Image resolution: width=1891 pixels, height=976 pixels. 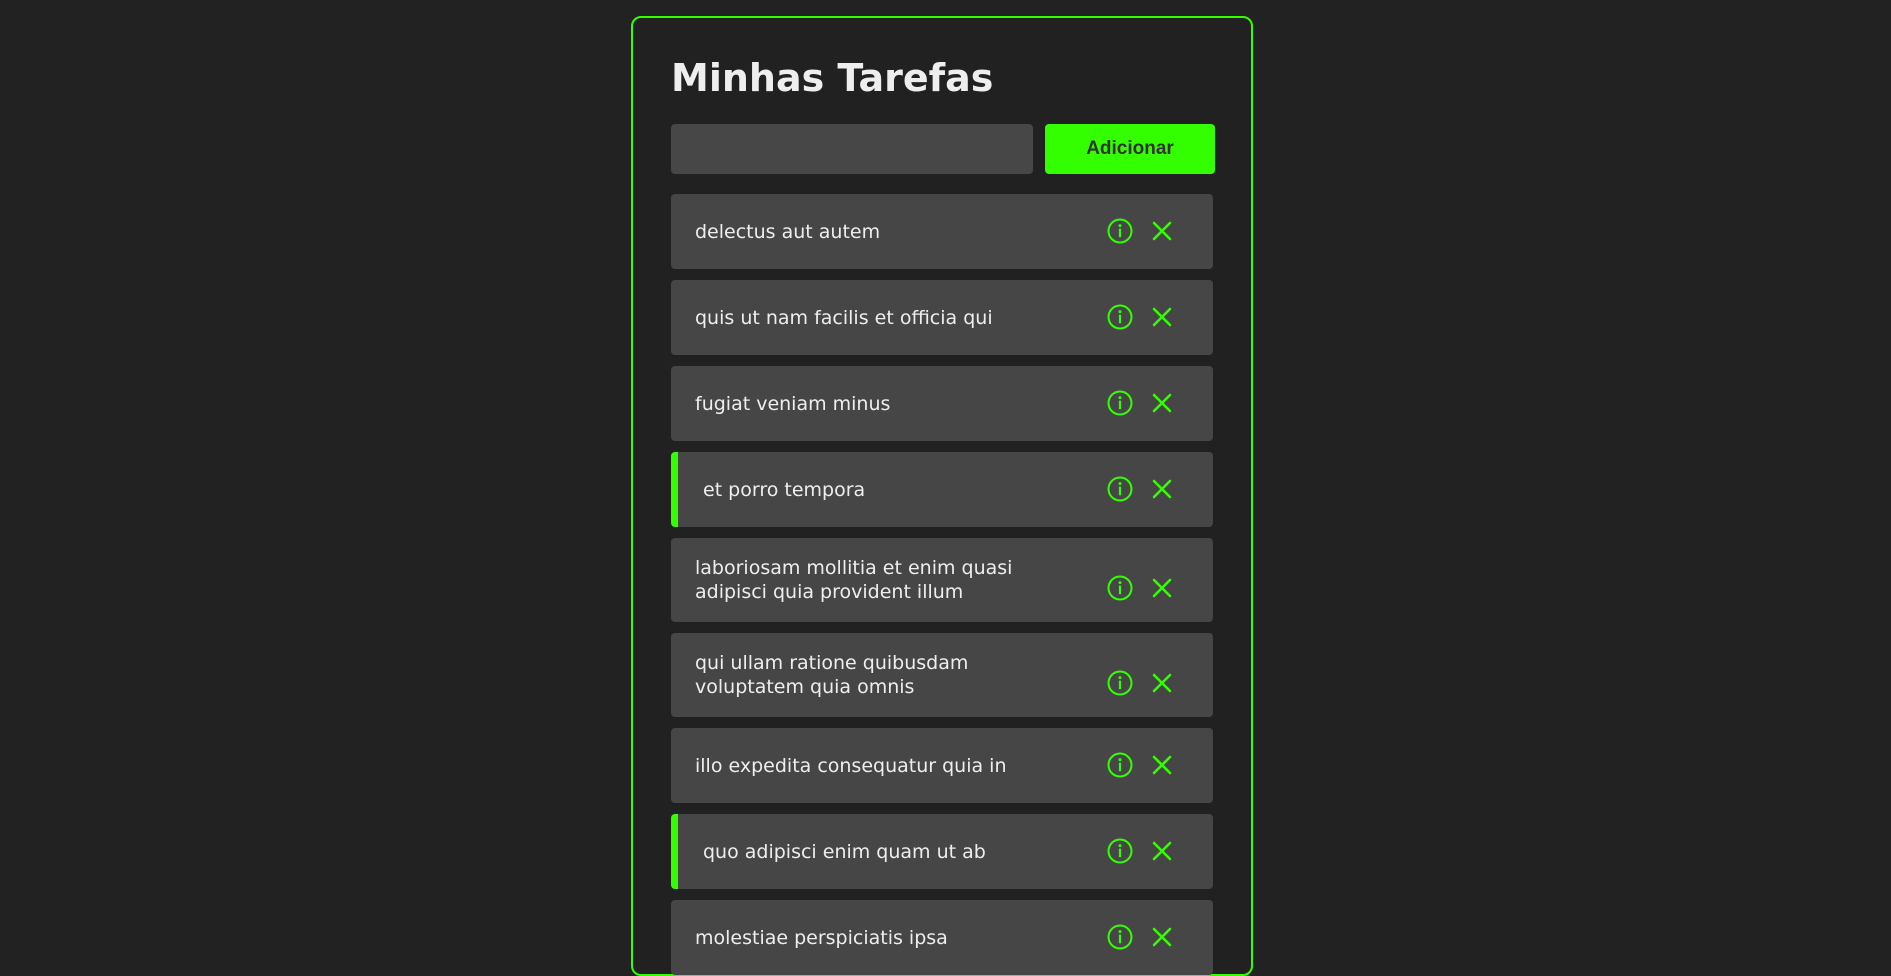 What do you see at coordinates (942, 403) in the screenshot?
I see `task-item: fugiat veniam minus` at bounding box center [942, 403].